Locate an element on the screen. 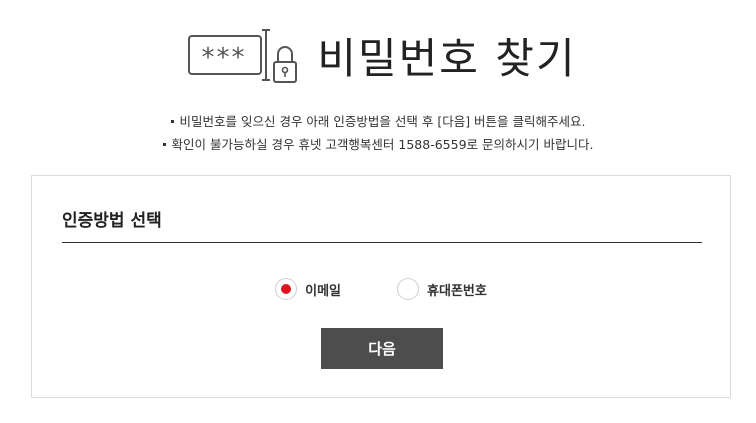  email-radio is located at coordinates (286, 289).